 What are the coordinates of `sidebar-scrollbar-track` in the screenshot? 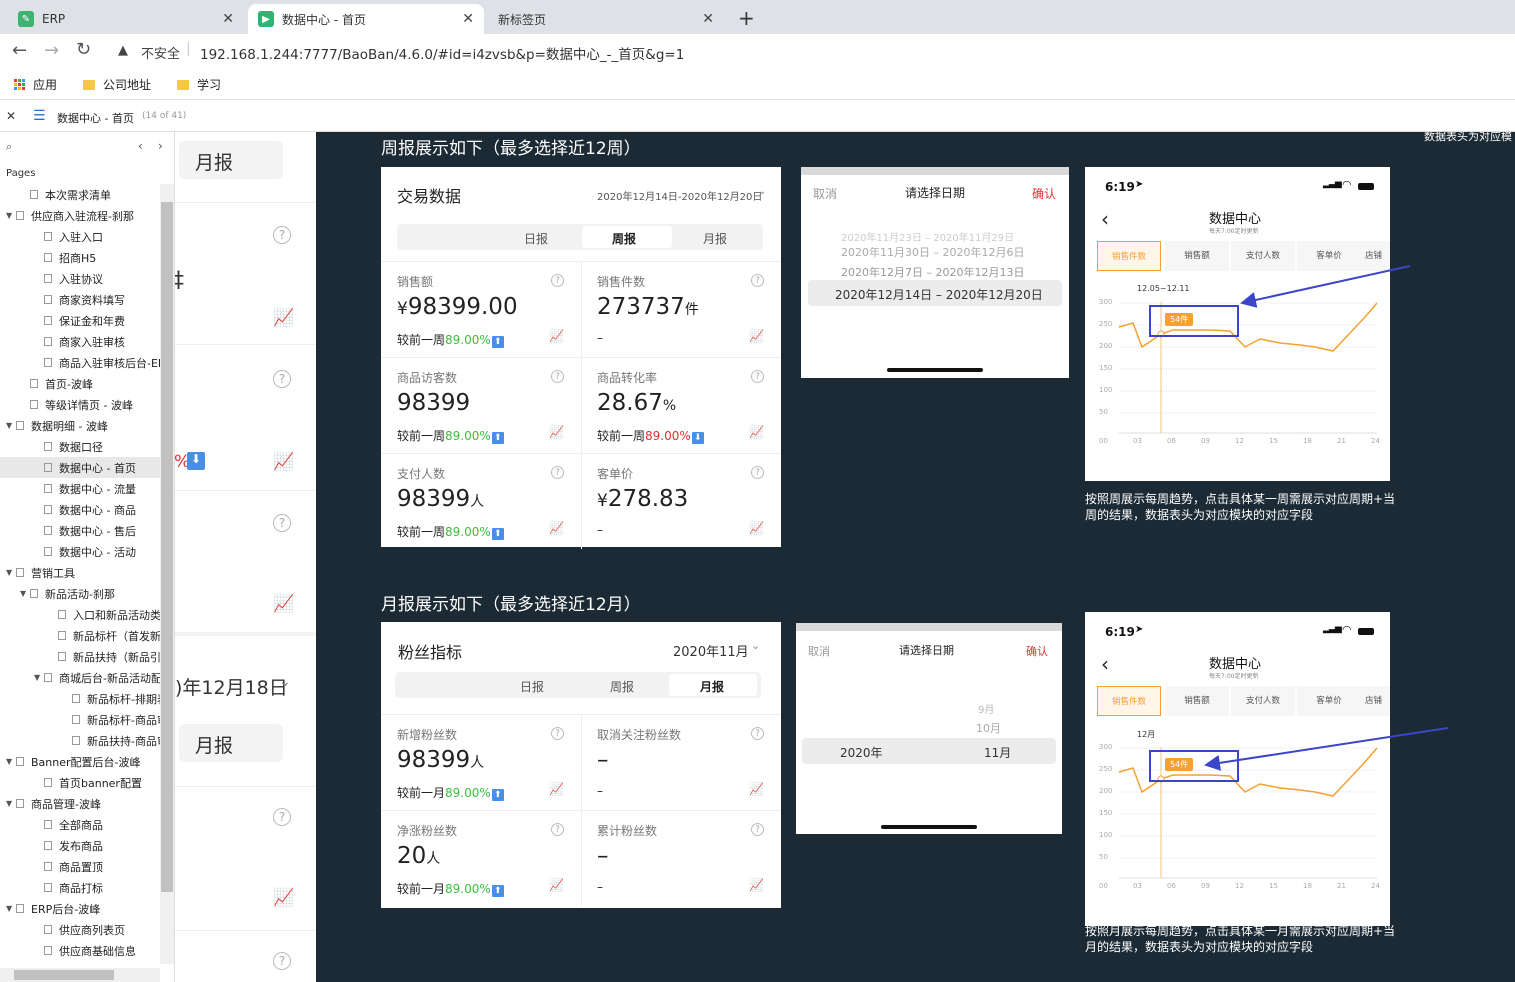 It's located at (167, 574).